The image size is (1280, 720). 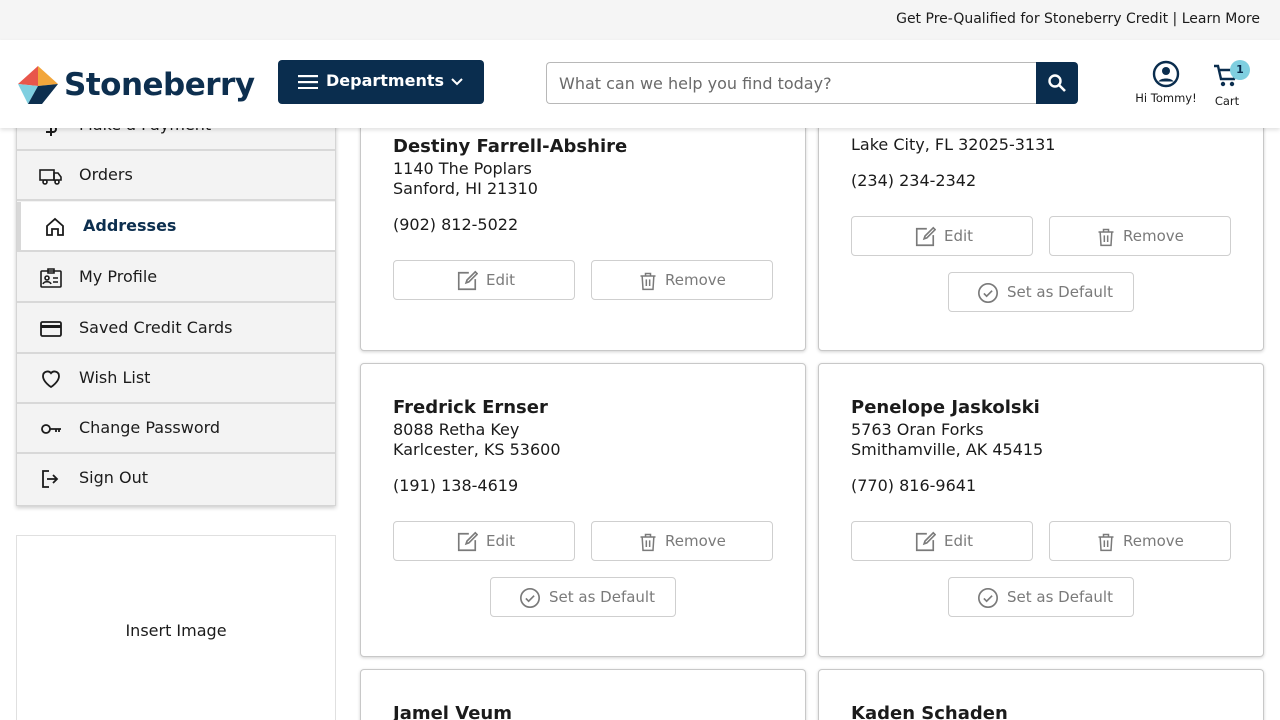 What do you see at coordinates (947, 449) in the screenshot?
I see `address-line2: Smithamville, AK 45415` at bounding box center [947, 449].